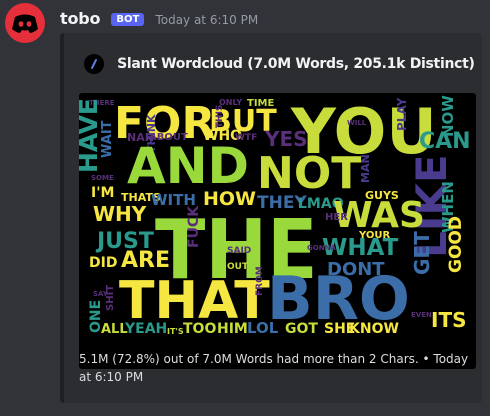 This screenshot has width=490, height=416. Describe the element at coordinates (103, 263) in the screenshot. I see `wordcloud-word-did: DID` at that location.